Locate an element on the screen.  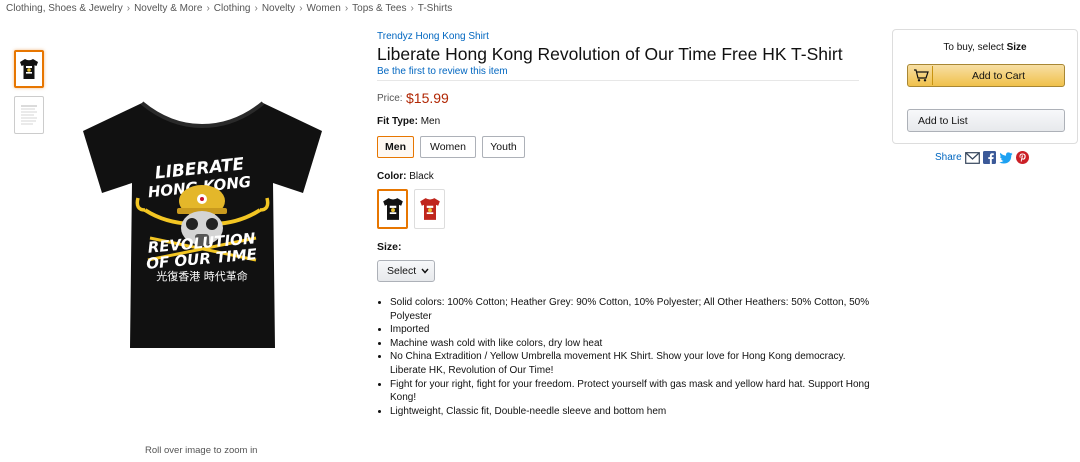
zoom-hint: Roll over image to zoom in is located at coordinates (201, 450).